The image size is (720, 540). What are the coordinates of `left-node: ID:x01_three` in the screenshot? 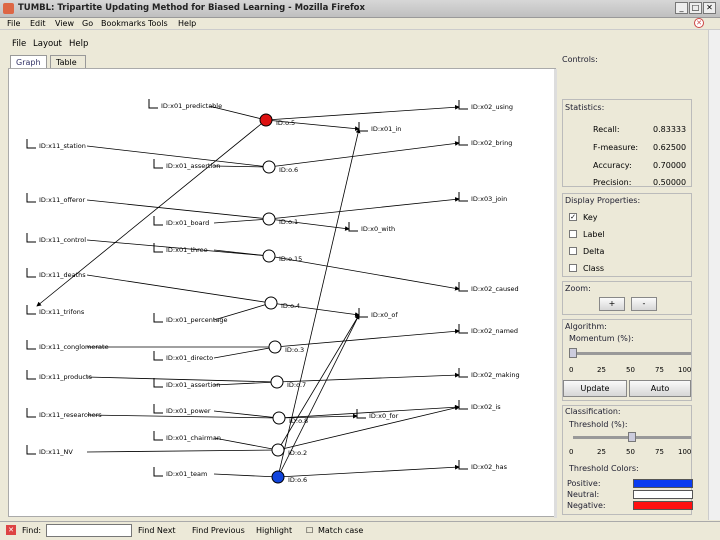 It's located at (180, 248).